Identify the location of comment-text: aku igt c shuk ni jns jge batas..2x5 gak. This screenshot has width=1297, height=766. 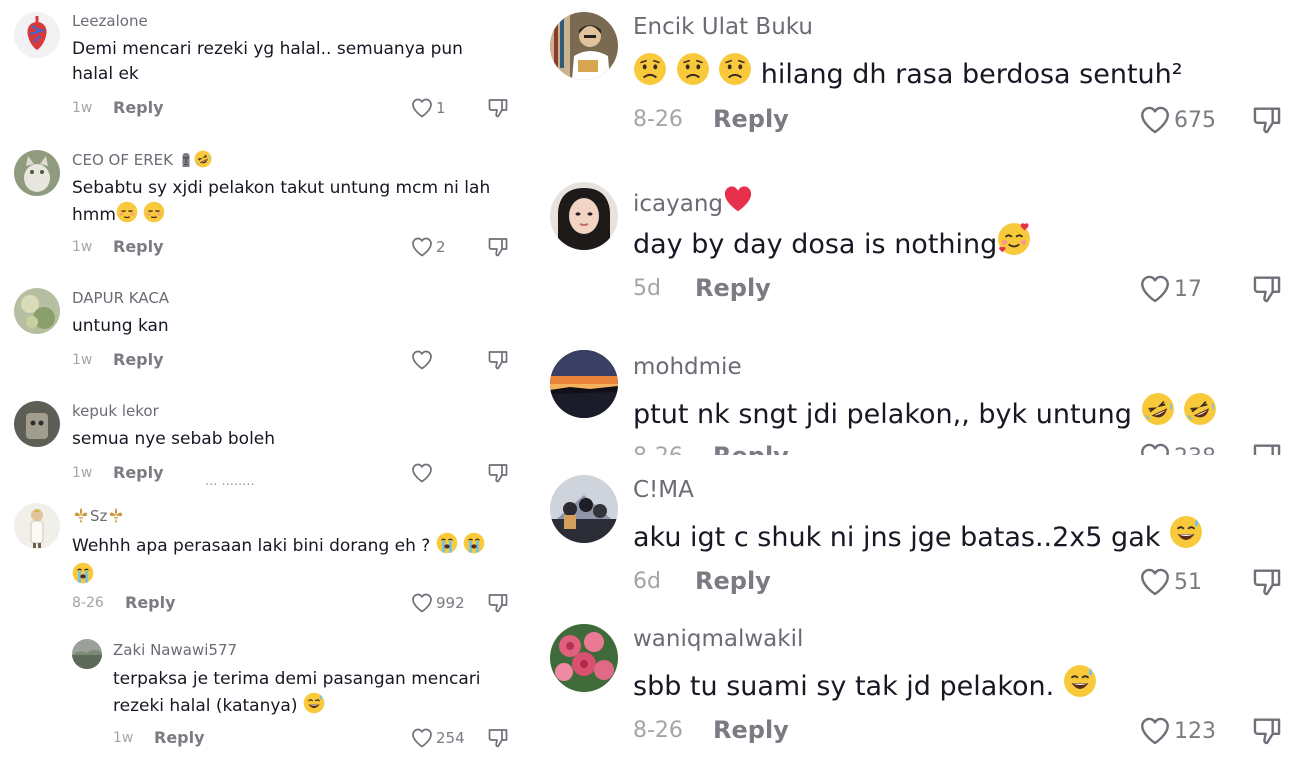
(918, 536).